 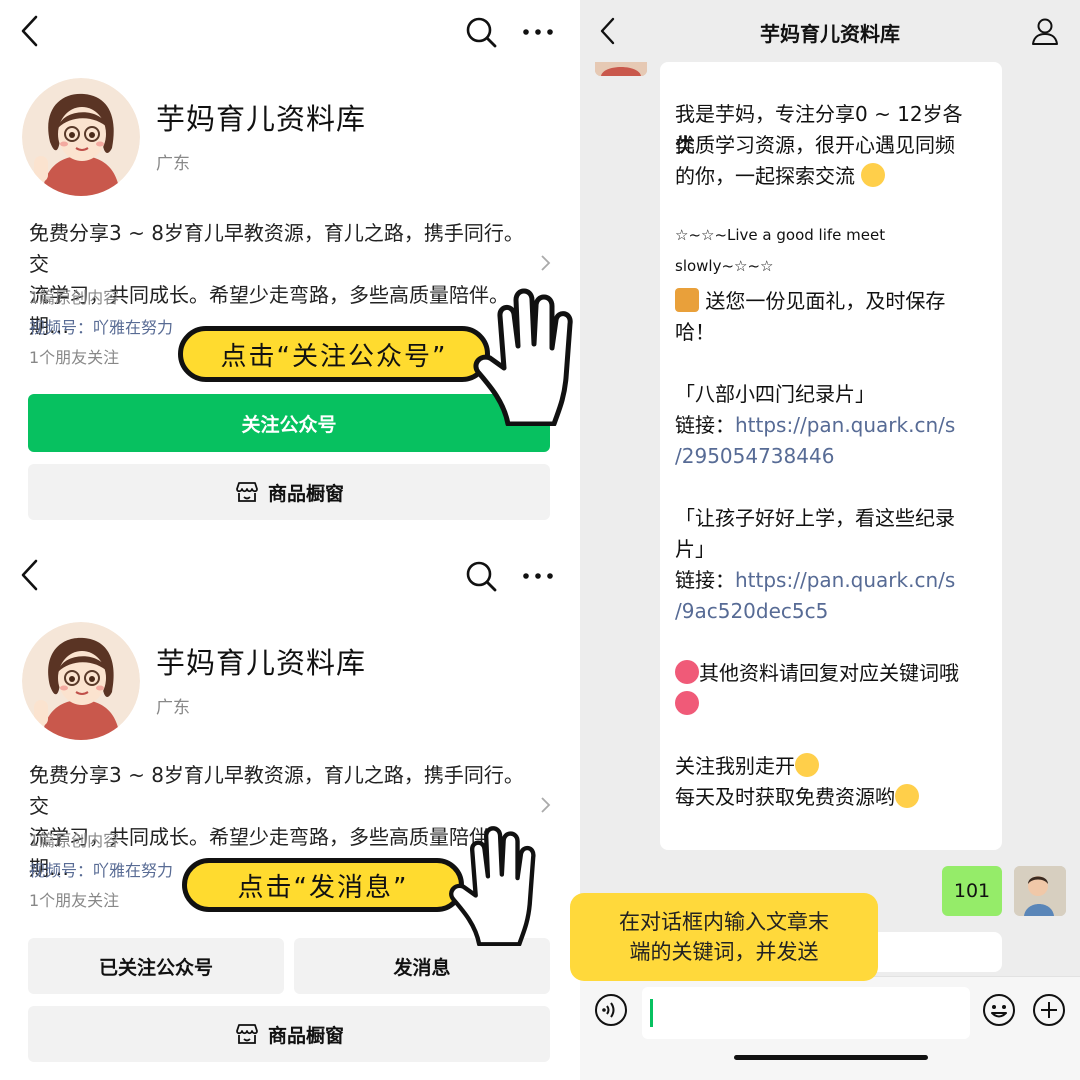 I want to click on smile-emoji-icon, so click(x=873, y=175).